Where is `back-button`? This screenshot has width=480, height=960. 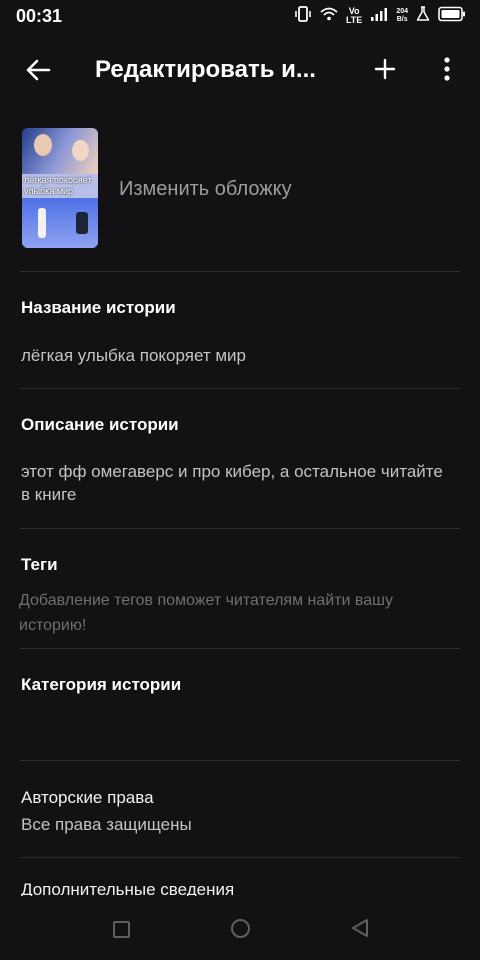
back-button is located at coordinates (38, 70).